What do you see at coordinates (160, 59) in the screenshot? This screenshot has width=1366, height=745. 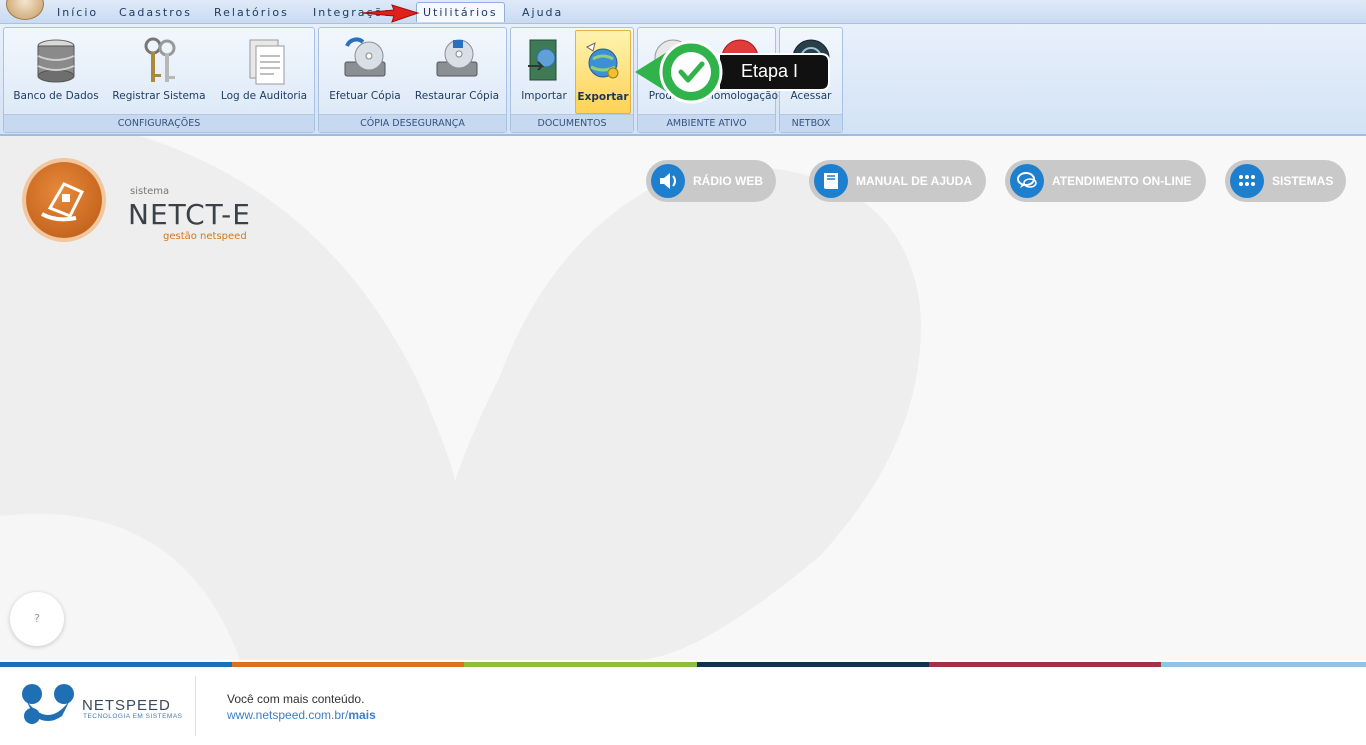 I see `keys-icon` at bounding box center [160, 59].